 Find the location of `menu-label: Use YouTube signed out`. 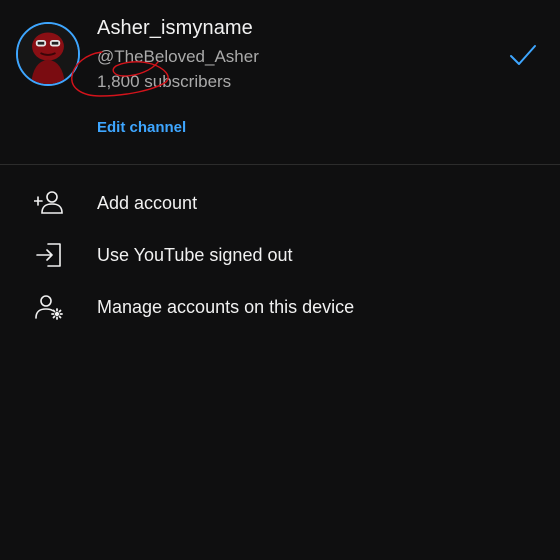

menu-label: Use YouTube signed out is located at coordinates (195, 254).